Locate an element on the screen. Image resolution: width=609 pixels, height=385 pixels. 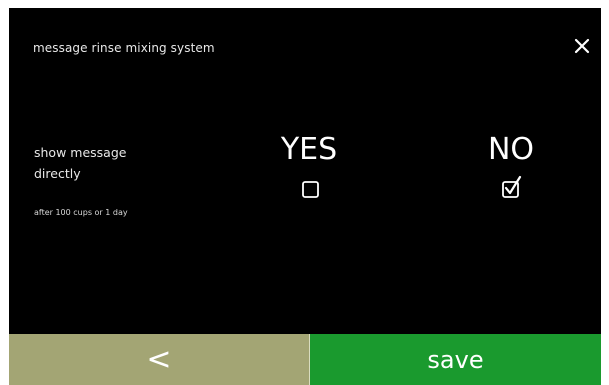
checked-box-icon is located at coordinates (512, 186).